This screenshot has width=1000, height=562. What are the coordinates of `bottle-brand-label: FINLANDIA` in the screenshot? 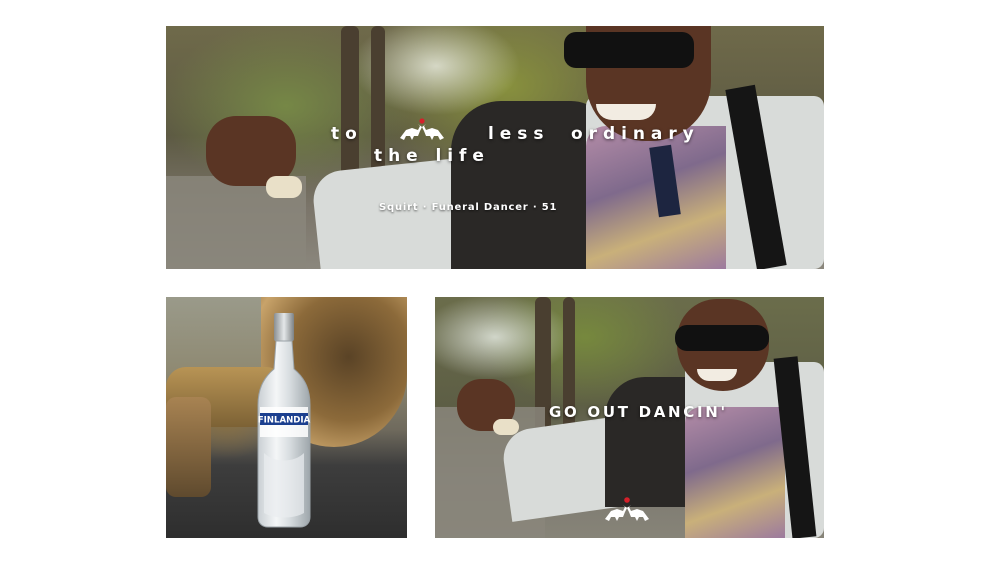 It's located at (284, 421).